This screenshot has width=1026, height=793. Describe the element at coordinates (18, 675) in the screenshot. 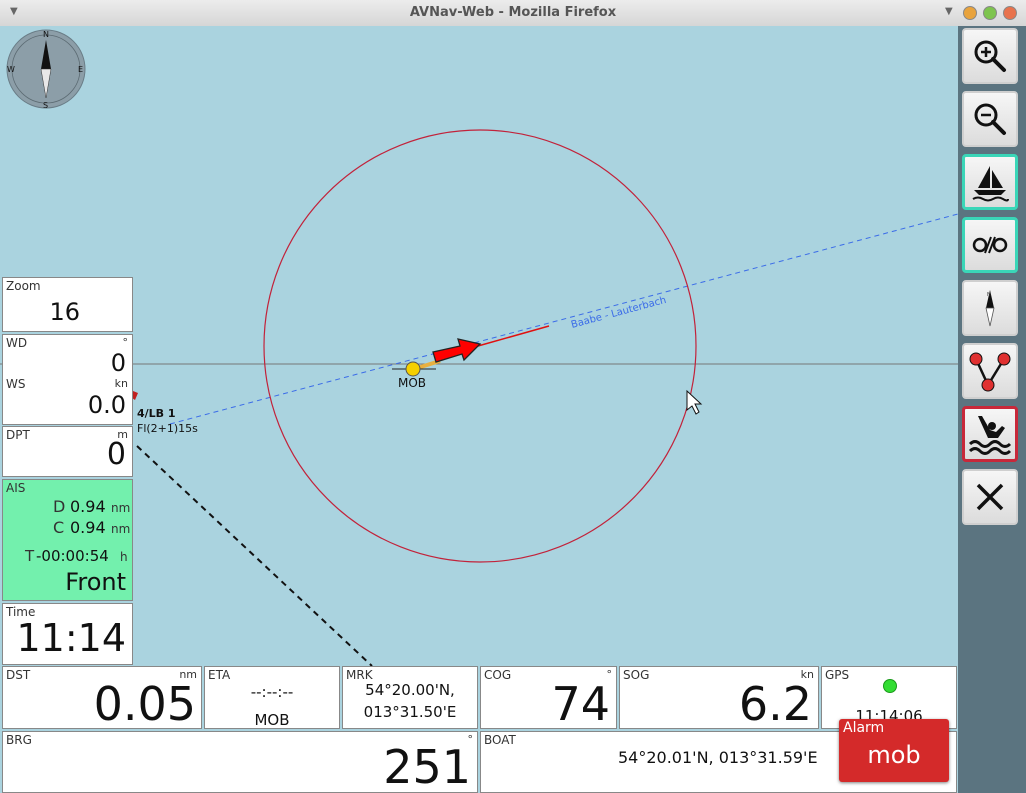

I see `dst-label: DST` at that location.